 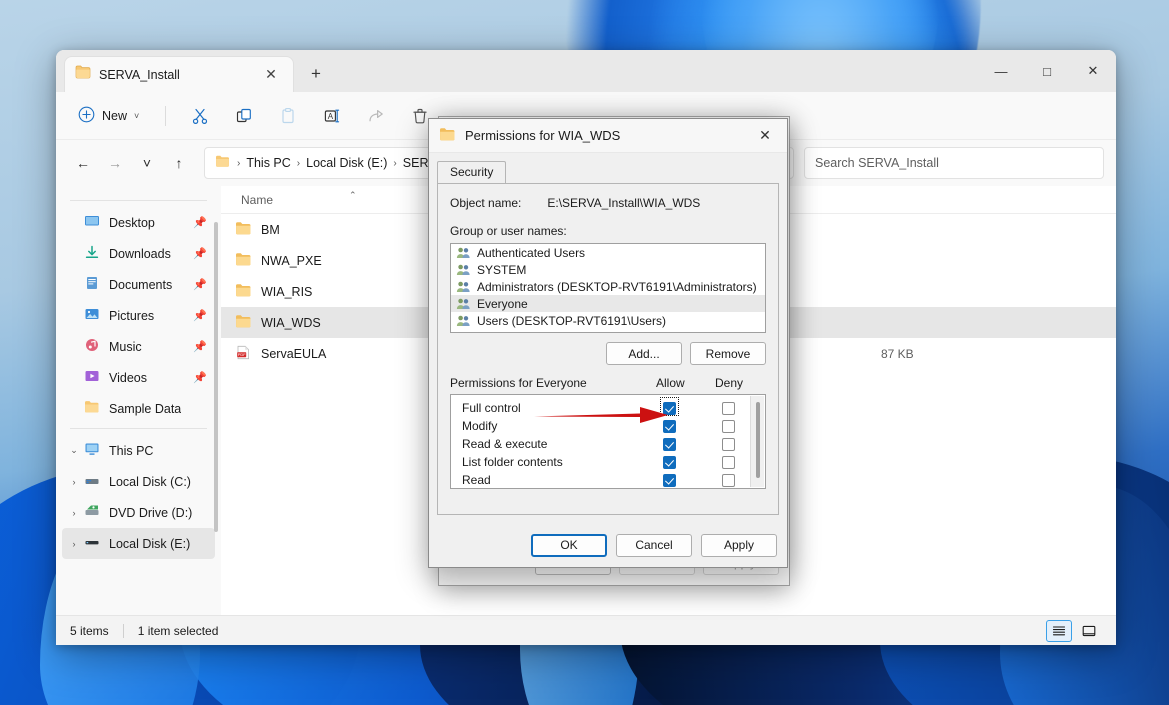 I want to click on sidebar-label: This PC, so click(x=131, y=450).